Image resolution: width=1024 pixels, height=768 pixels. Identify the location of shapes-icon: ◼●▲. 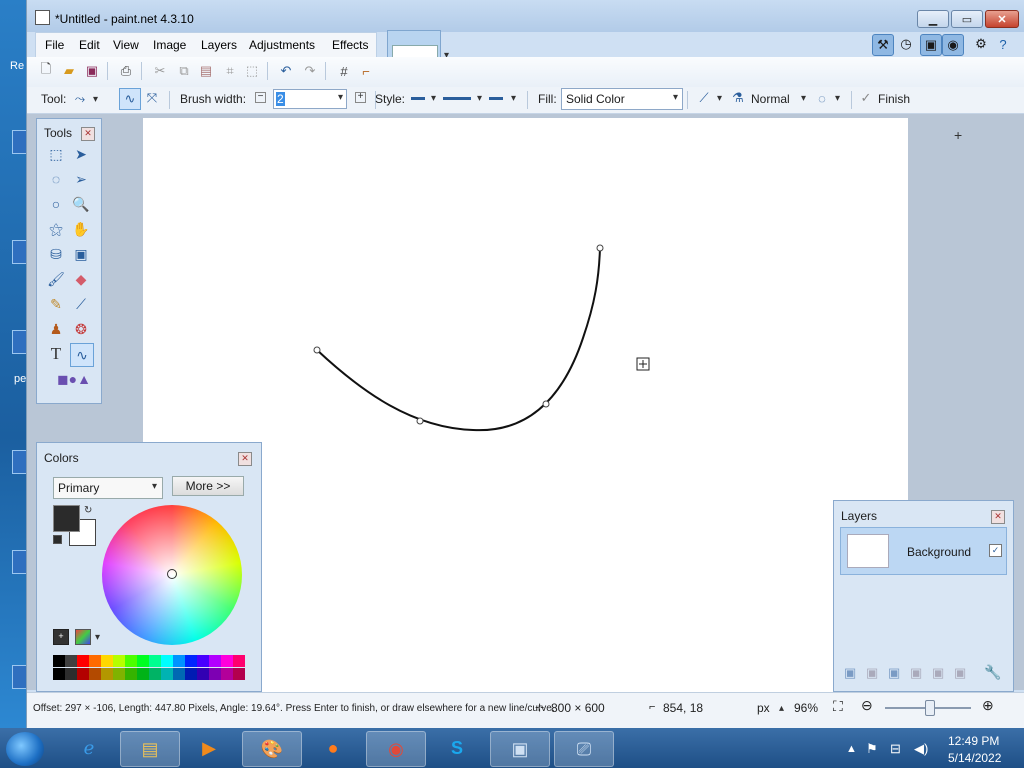
(74, 379).